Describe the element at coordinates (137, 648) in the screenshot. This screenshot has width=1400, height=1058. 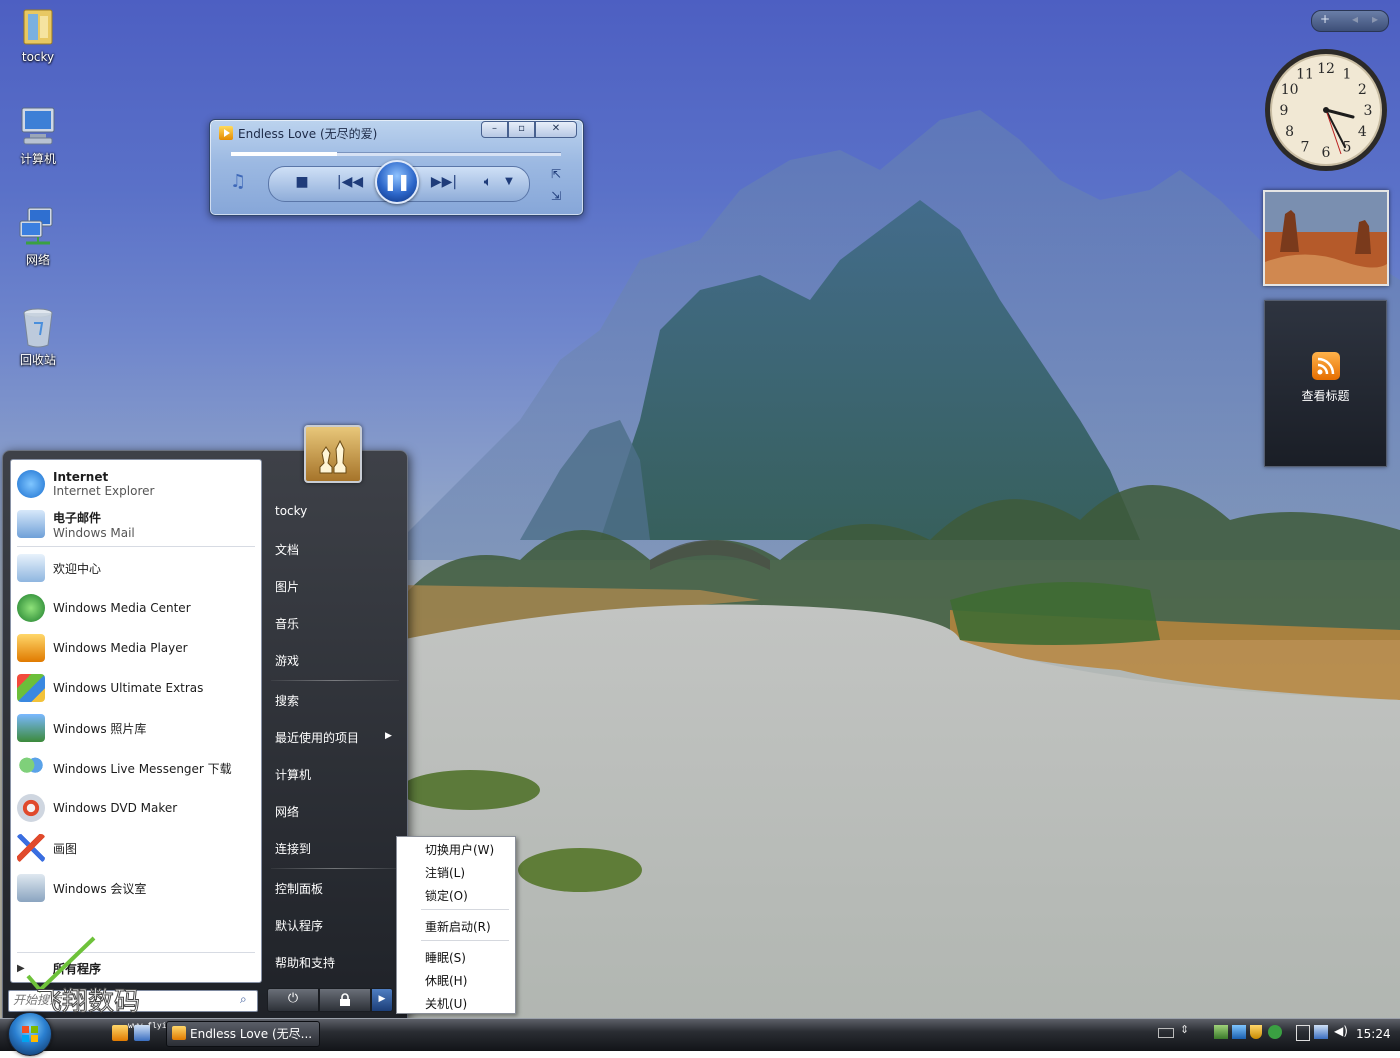
I see `program-item: Windows Media Player` at that location.